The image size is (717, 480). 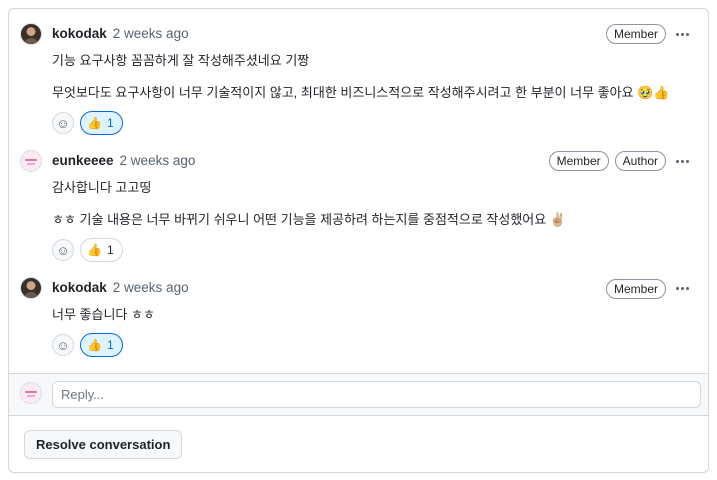 I want to click on reply-bar, so click(x=358, y=394).